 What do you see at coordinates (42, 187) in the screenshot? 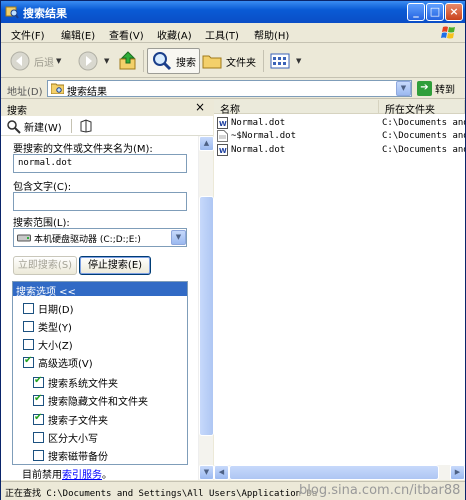
I see `contains-text-label: 包含文字(C):` at bounding box center [42, 187].